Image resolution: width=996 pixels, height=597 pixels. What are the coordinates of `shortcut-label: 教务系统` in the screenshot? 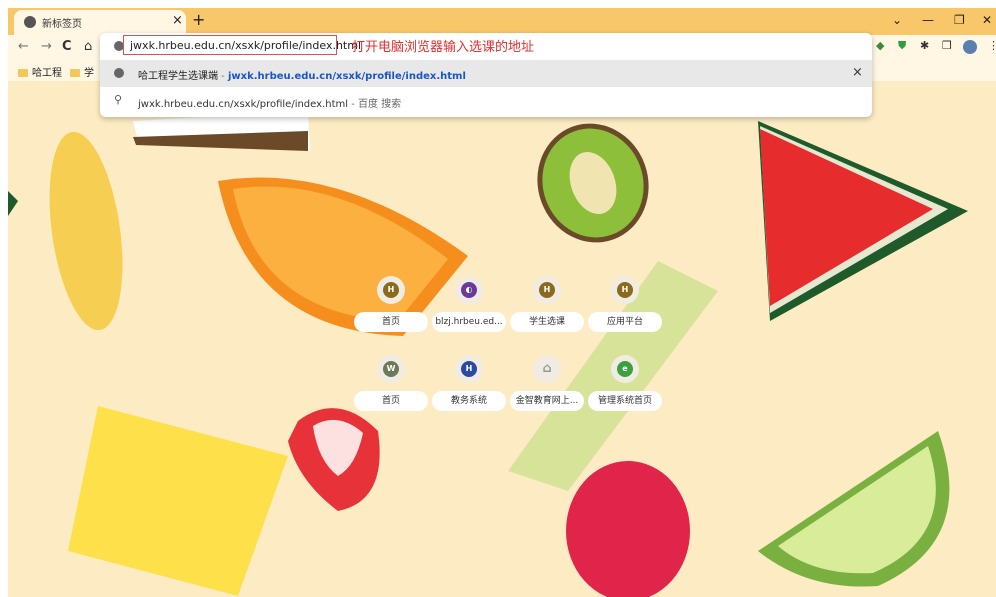 It's located at (469, 401).